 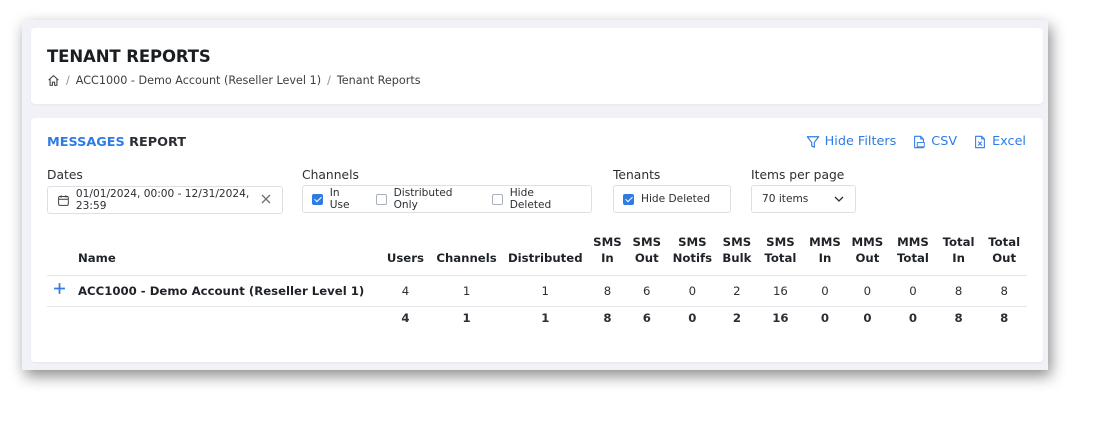 What do you see at coordinates (405, 317) in the screenshot?
I see `total-cell: 4` at bounding box center [405, 317].